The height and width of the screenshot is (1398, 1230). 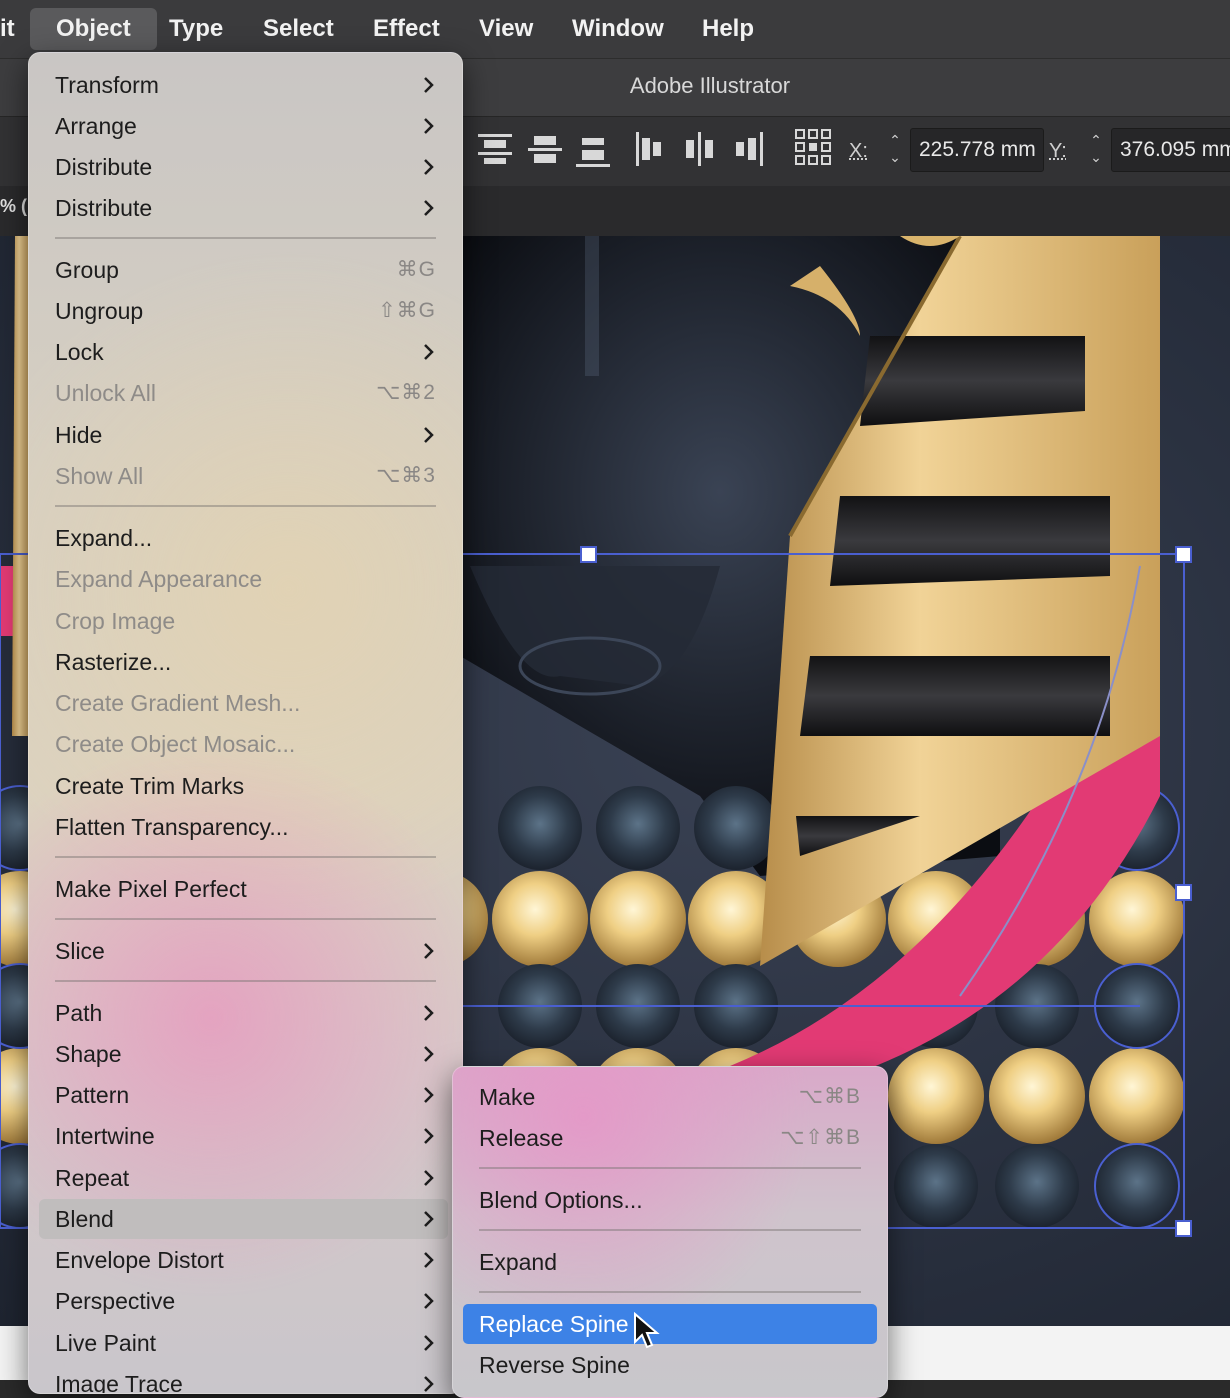 I want to click on menu-item-label: Slice, so click(x=80, y=951).